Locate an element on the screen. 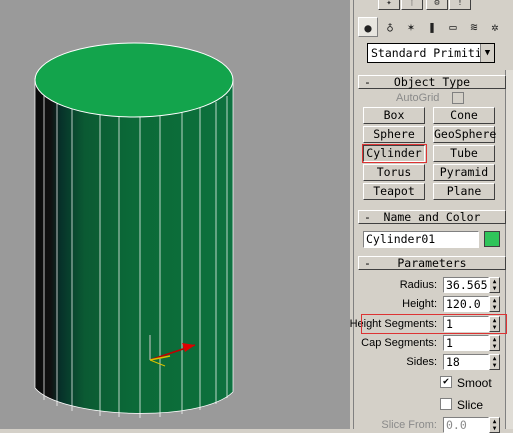 The height and width of the screenshot is (433, 513). object-name-input: Cylinder01 is located at coordinates (421, 239).